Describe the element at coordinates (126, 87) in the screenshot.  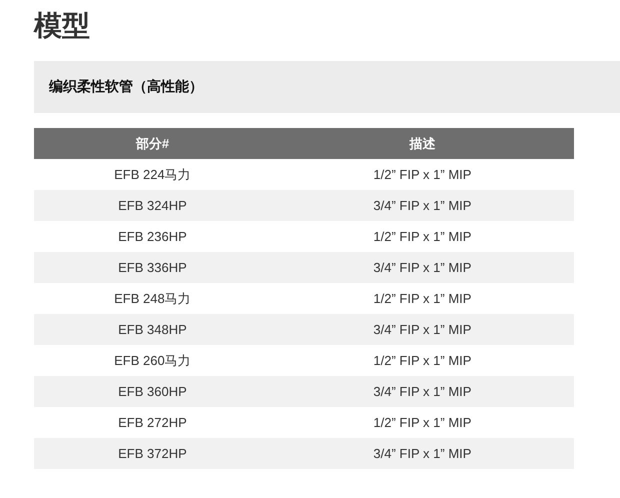
I see `section-title: 编织柔性软管（高性能）` at that location.